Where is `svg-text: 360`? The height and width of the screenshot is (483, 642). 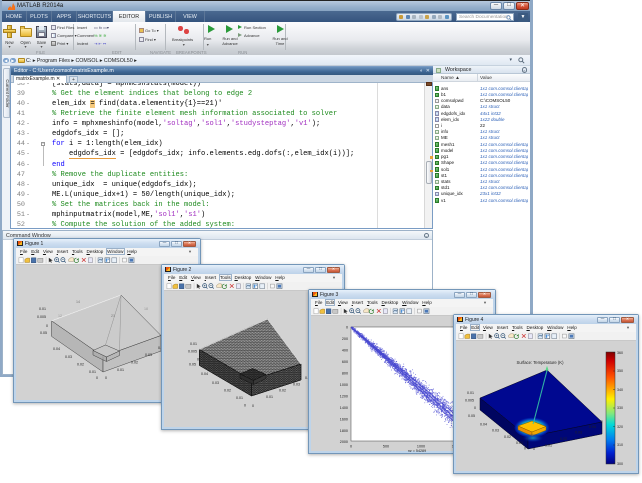
svg-text: 360 is located at coordinates (620, 353).